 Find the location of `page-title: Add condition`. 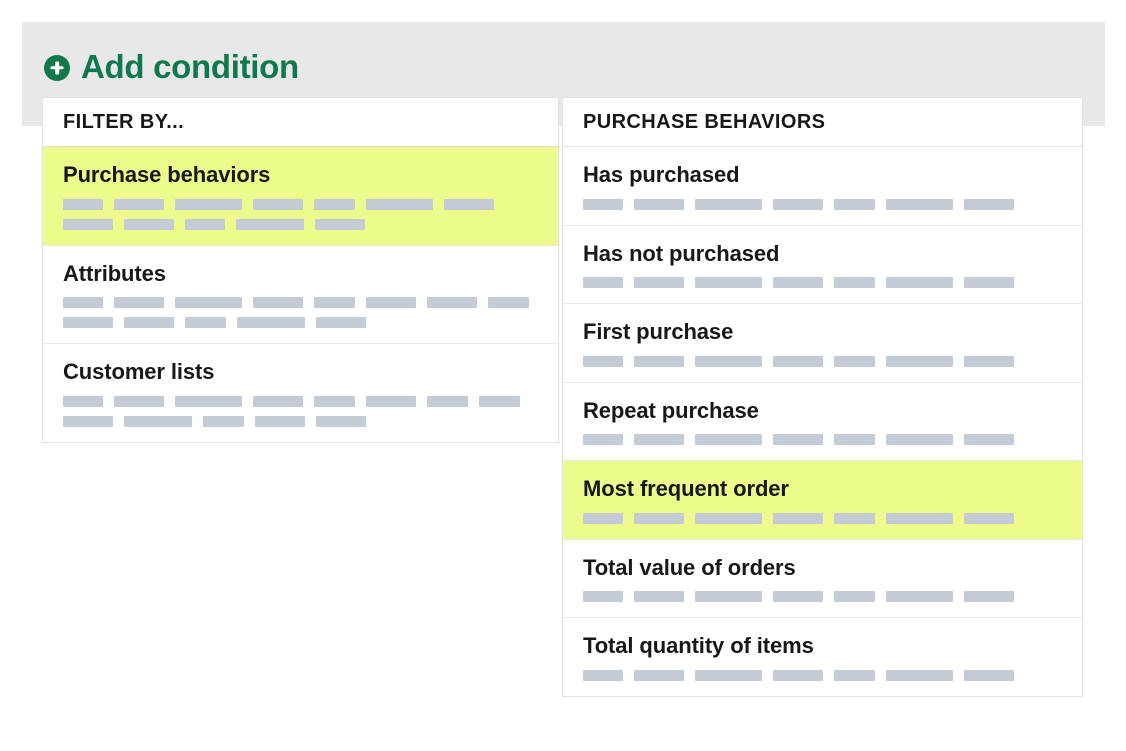

page-title: Add condition is located at coordinates (190, 66).